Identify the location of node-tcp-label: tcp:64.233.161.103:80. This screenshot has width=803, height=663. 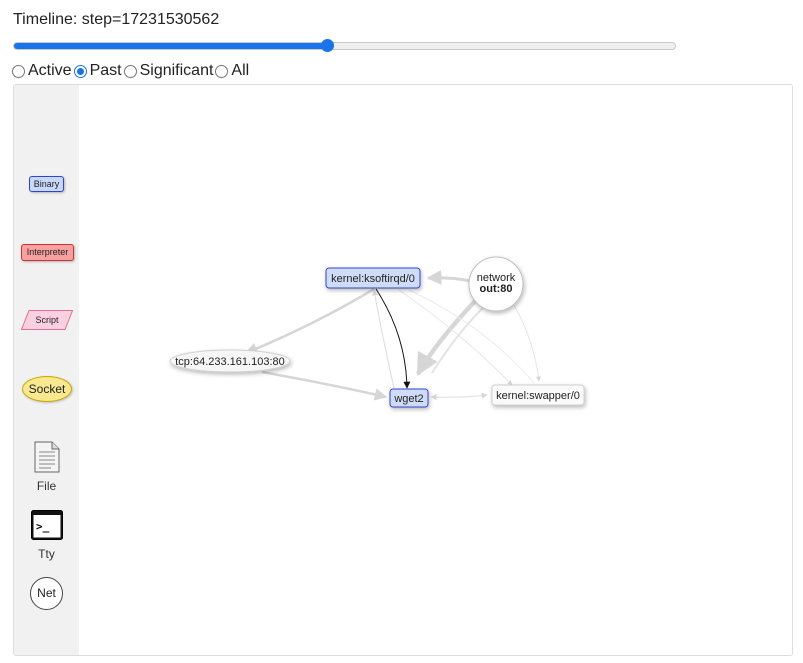
(229, 362).